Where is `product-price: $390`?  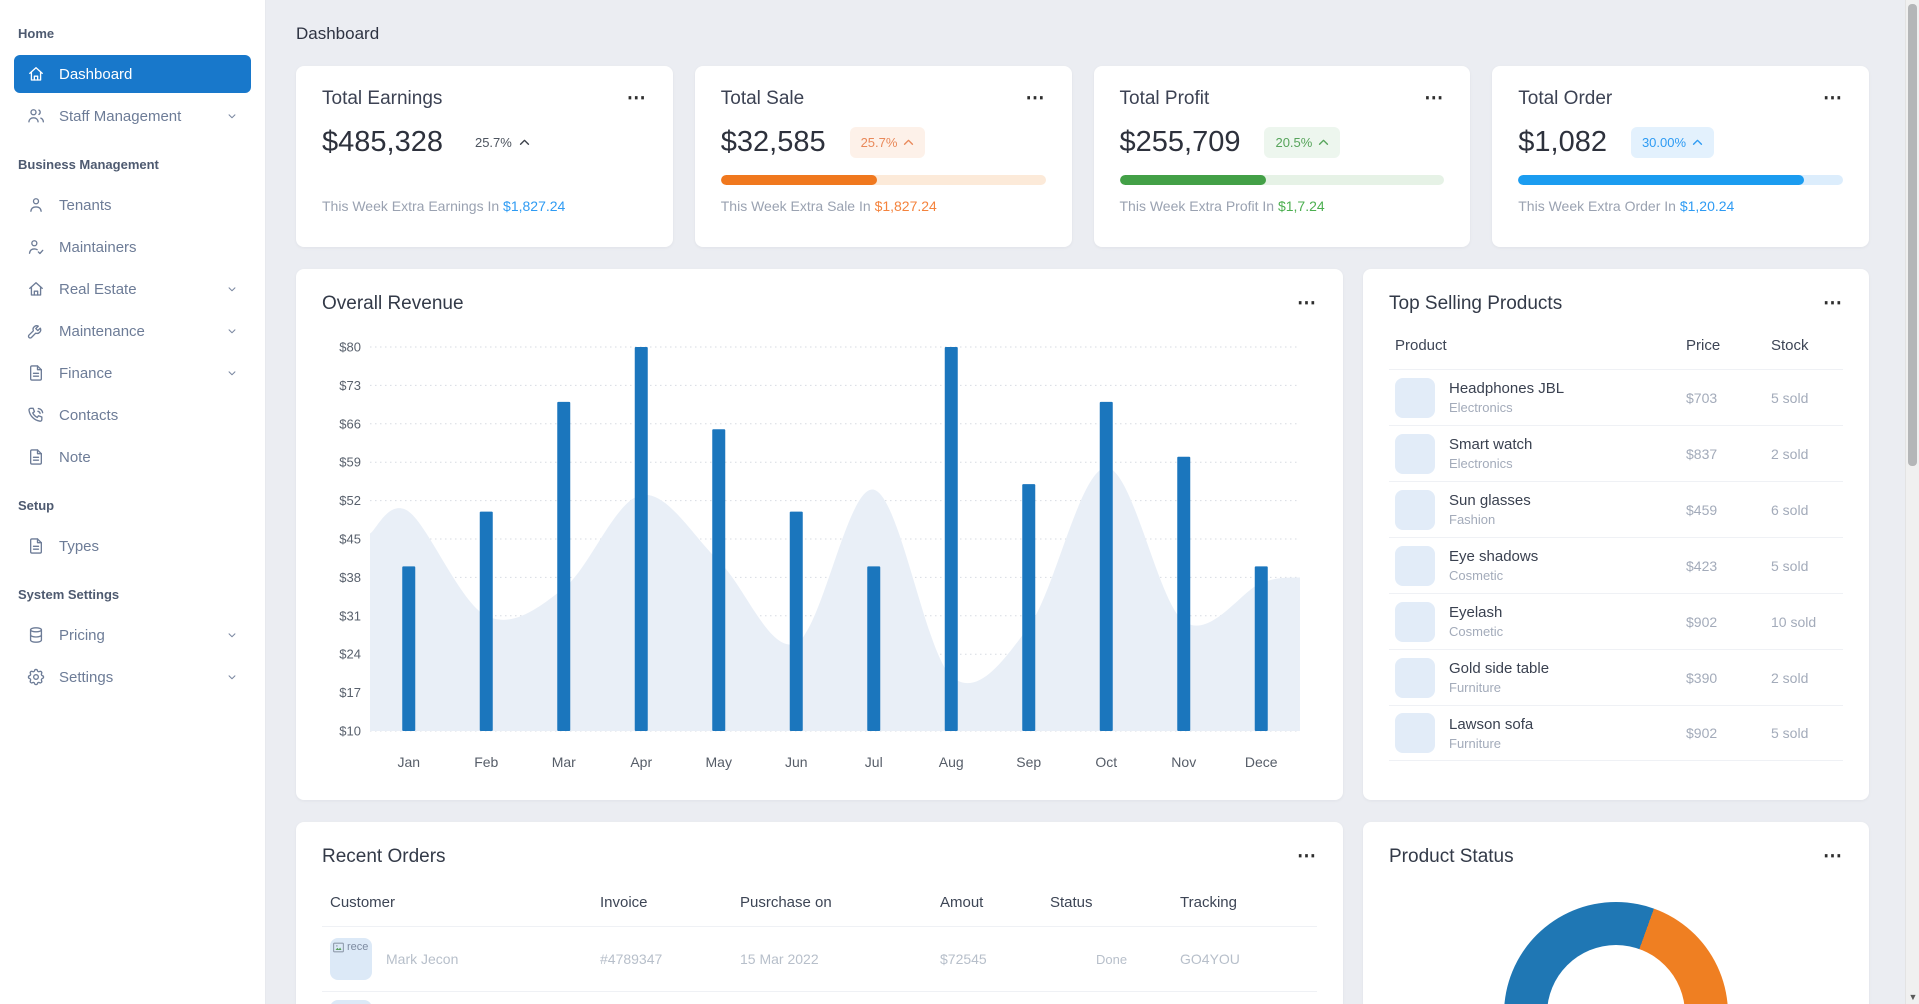 product-price: $390 is located at coordinates (1702, 677).